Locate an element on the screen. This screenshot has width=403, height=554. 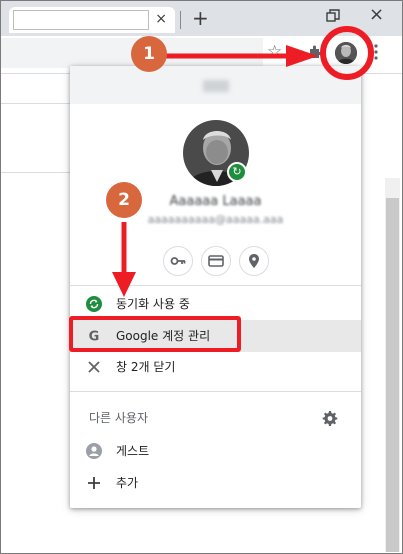
bookmark-star-icon: ☆ is located at coordinates (274, 52).